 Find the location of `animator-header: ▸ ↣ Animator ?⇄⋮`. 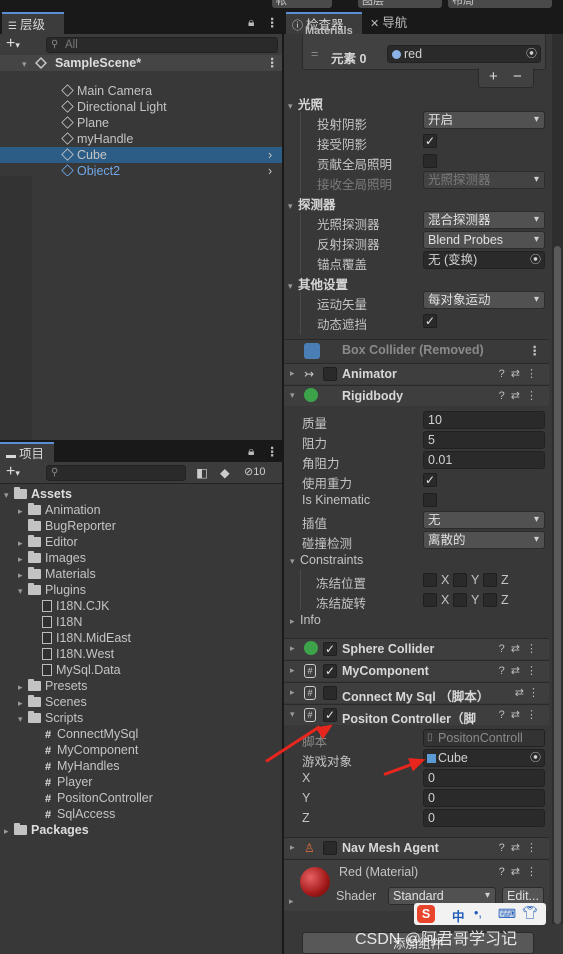

animator-header: ▸ ↣ Animator ?⇄⋮ is located at coordinates (416, 373).